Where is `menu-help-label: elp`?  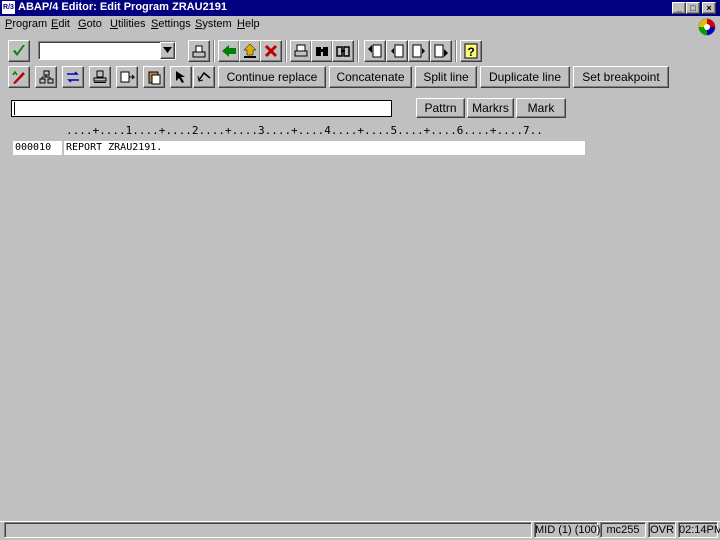 menu-help-label: elp is located at coordinates (252, 24).